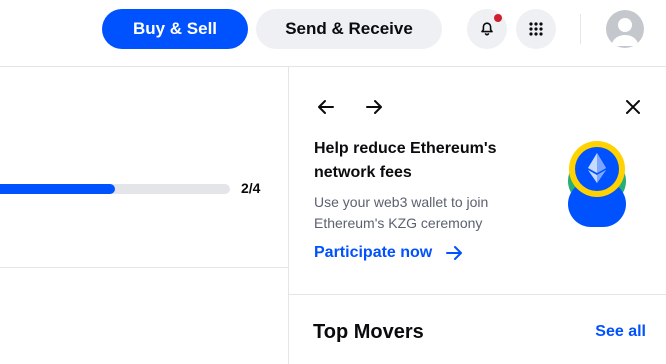 This screenshot has width=666, height=364. What do you see at coordinates (498, 18) in the screenshot?
I see `notification-dot` at bounding box center [498, 18].